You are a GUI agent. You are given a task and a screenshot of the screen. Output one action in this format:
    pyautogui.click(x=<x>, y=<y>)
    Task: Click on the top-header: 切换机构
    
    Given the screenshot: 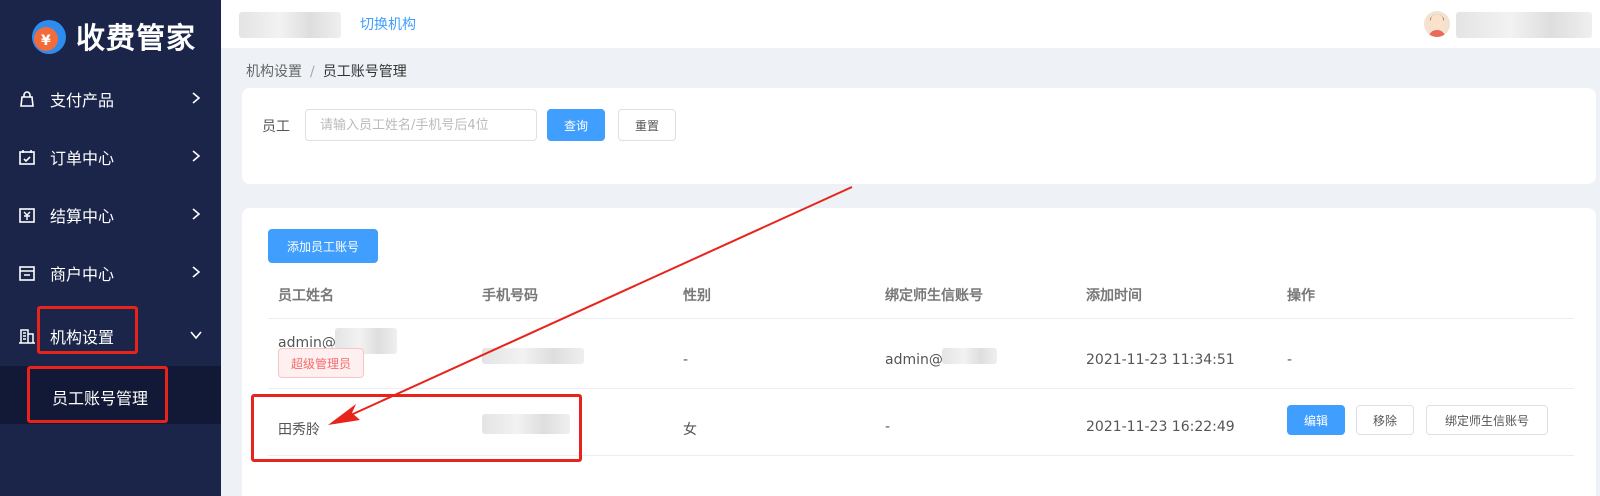 What is the action you would take?
    pyautogui.click(x=910, y=24)
    